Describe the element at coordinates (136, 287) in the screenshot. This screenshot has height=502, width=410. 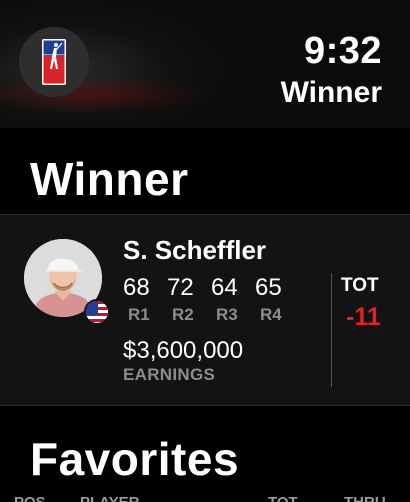
I see `round-score: 68` at that location.